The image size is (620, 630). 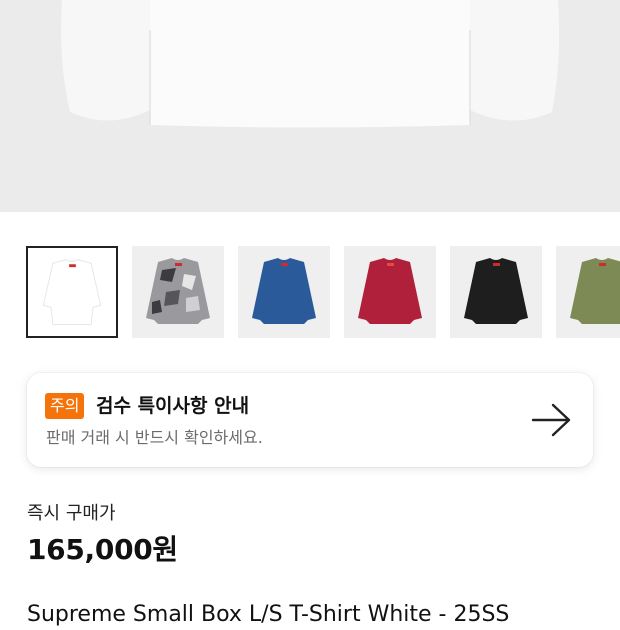 I want to click on thumbnail-black, so click(x=496, y=292).